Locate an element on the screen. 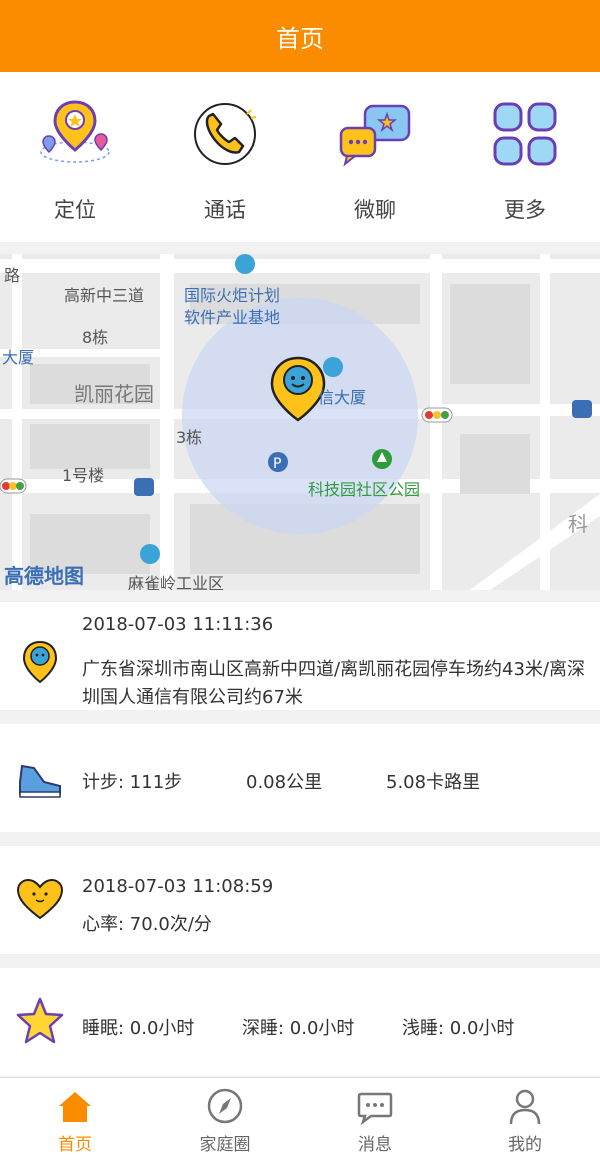 The image size is (600, 1164). message-icon is located at coordinates (375, 1109).